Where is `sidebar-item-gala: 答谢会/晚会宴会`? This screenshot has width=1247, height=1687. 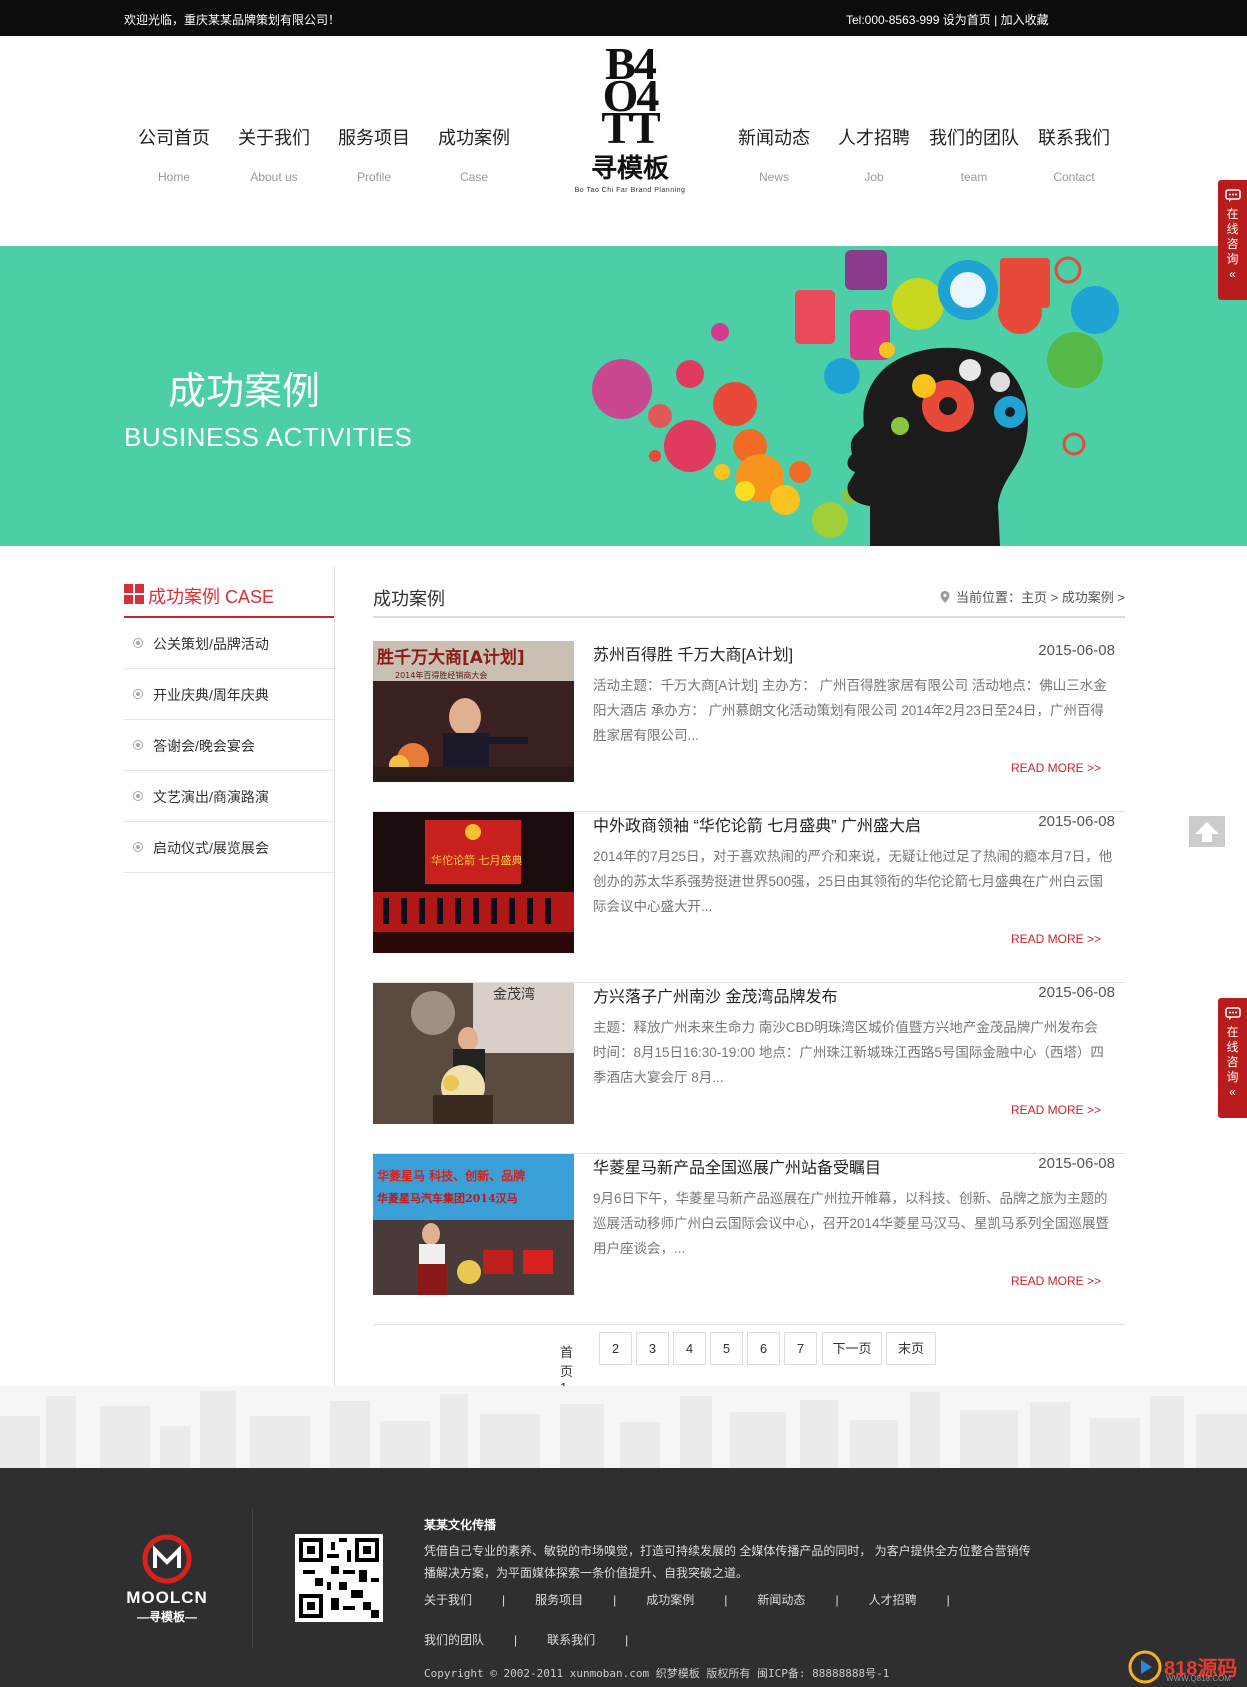
sidebar-item-gala: 答谢会/晚会宴会 is located at coordinates (229, 745).